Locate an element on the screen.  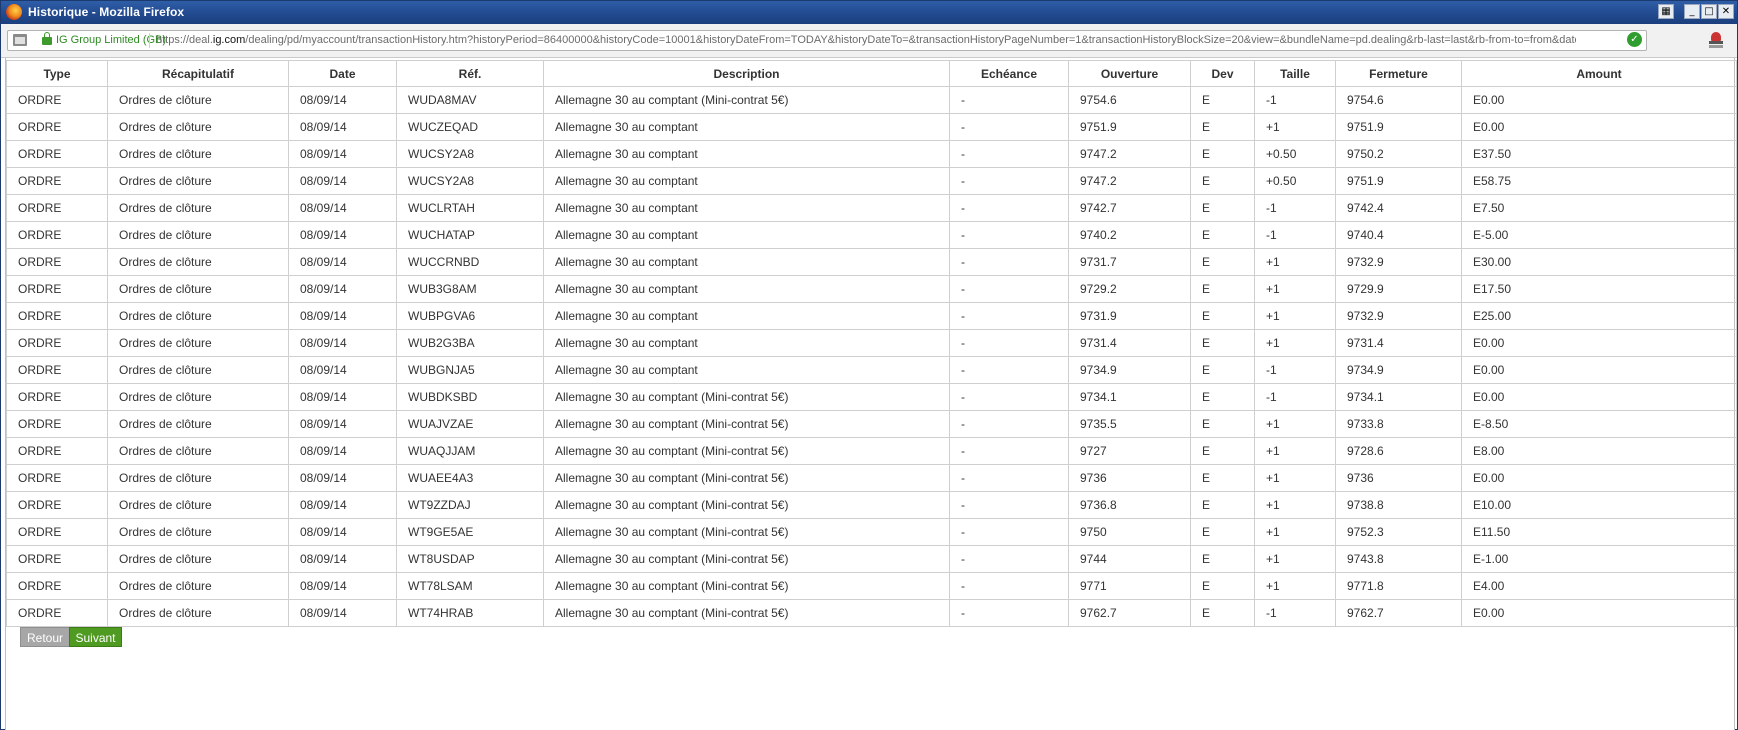
verified-check-icon: ✓ is located at coordinates (1634, 39).